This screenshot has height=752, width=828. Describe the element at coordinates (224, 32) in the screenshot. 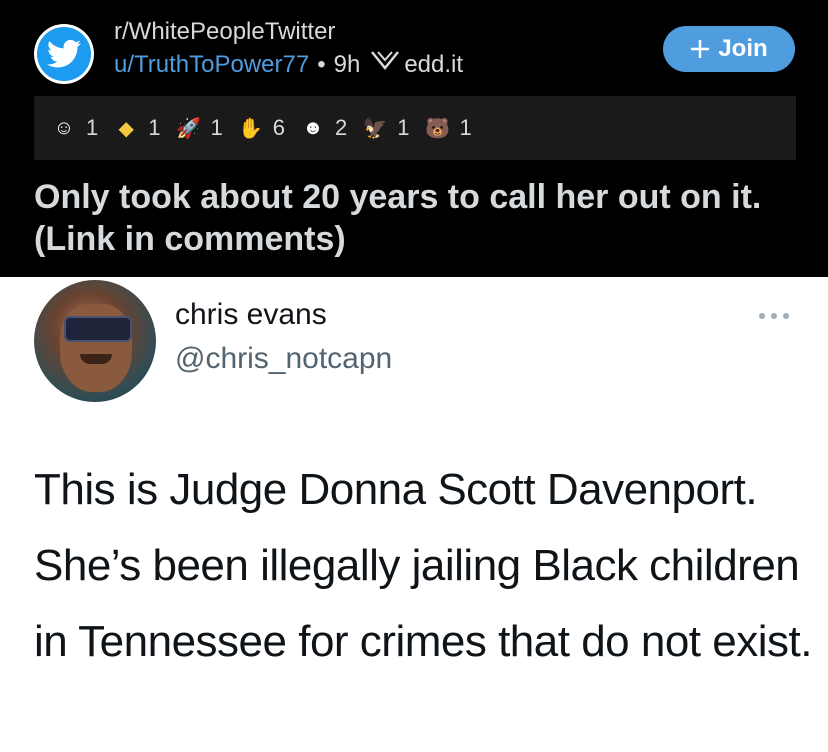

I see `subreddit-name: r/WhitePeopleTwitter` at that location.